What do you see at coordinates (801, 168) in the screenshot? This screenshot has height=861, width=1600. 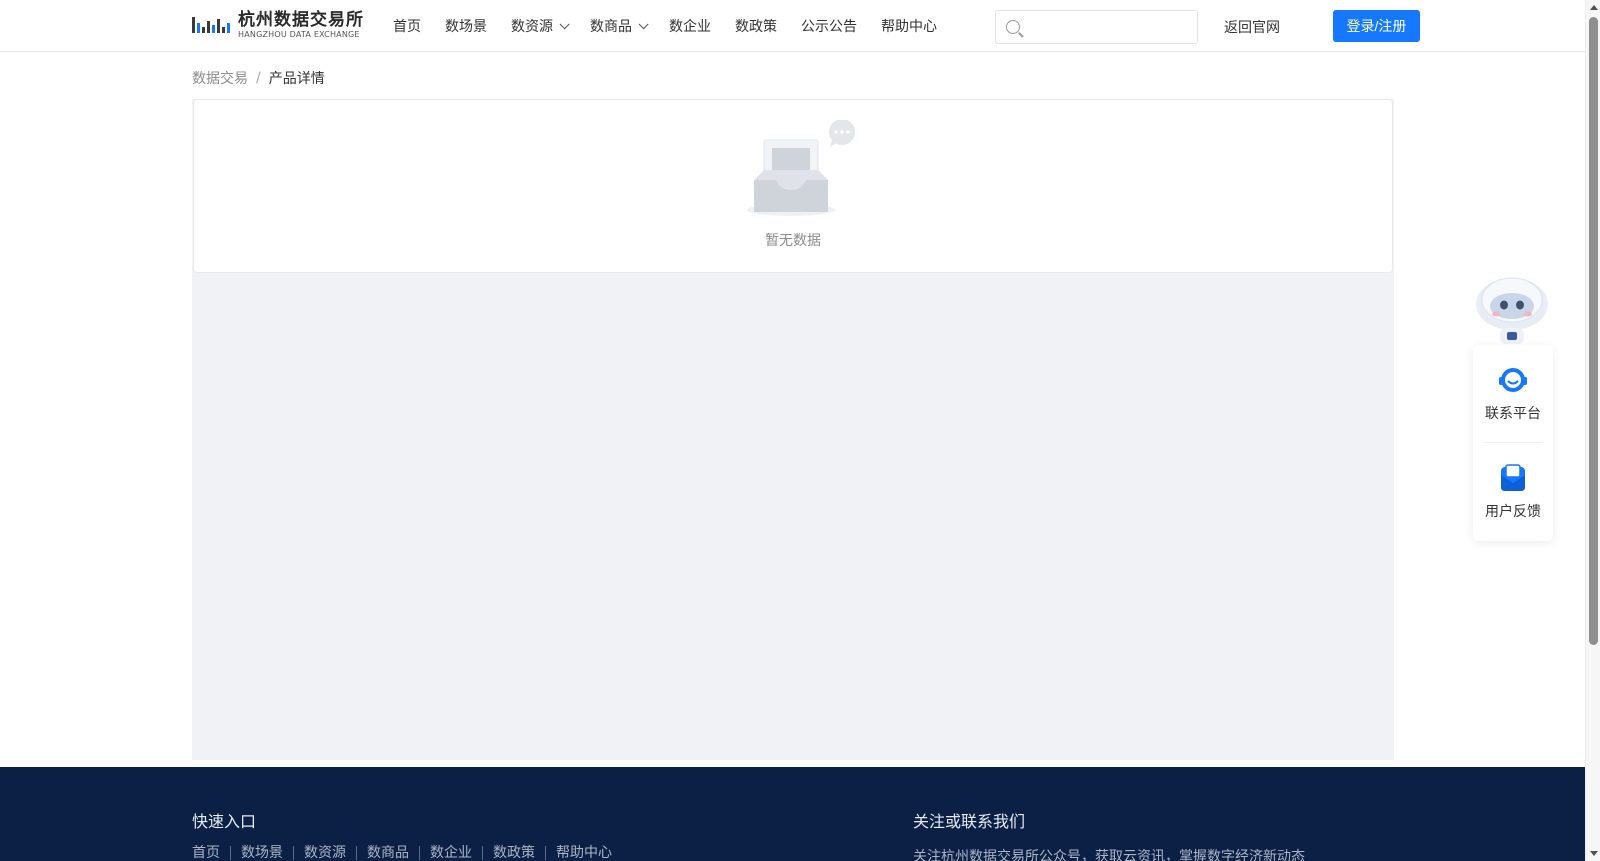 I see `empty-inbox-icon` at bounding box center [801, 168].